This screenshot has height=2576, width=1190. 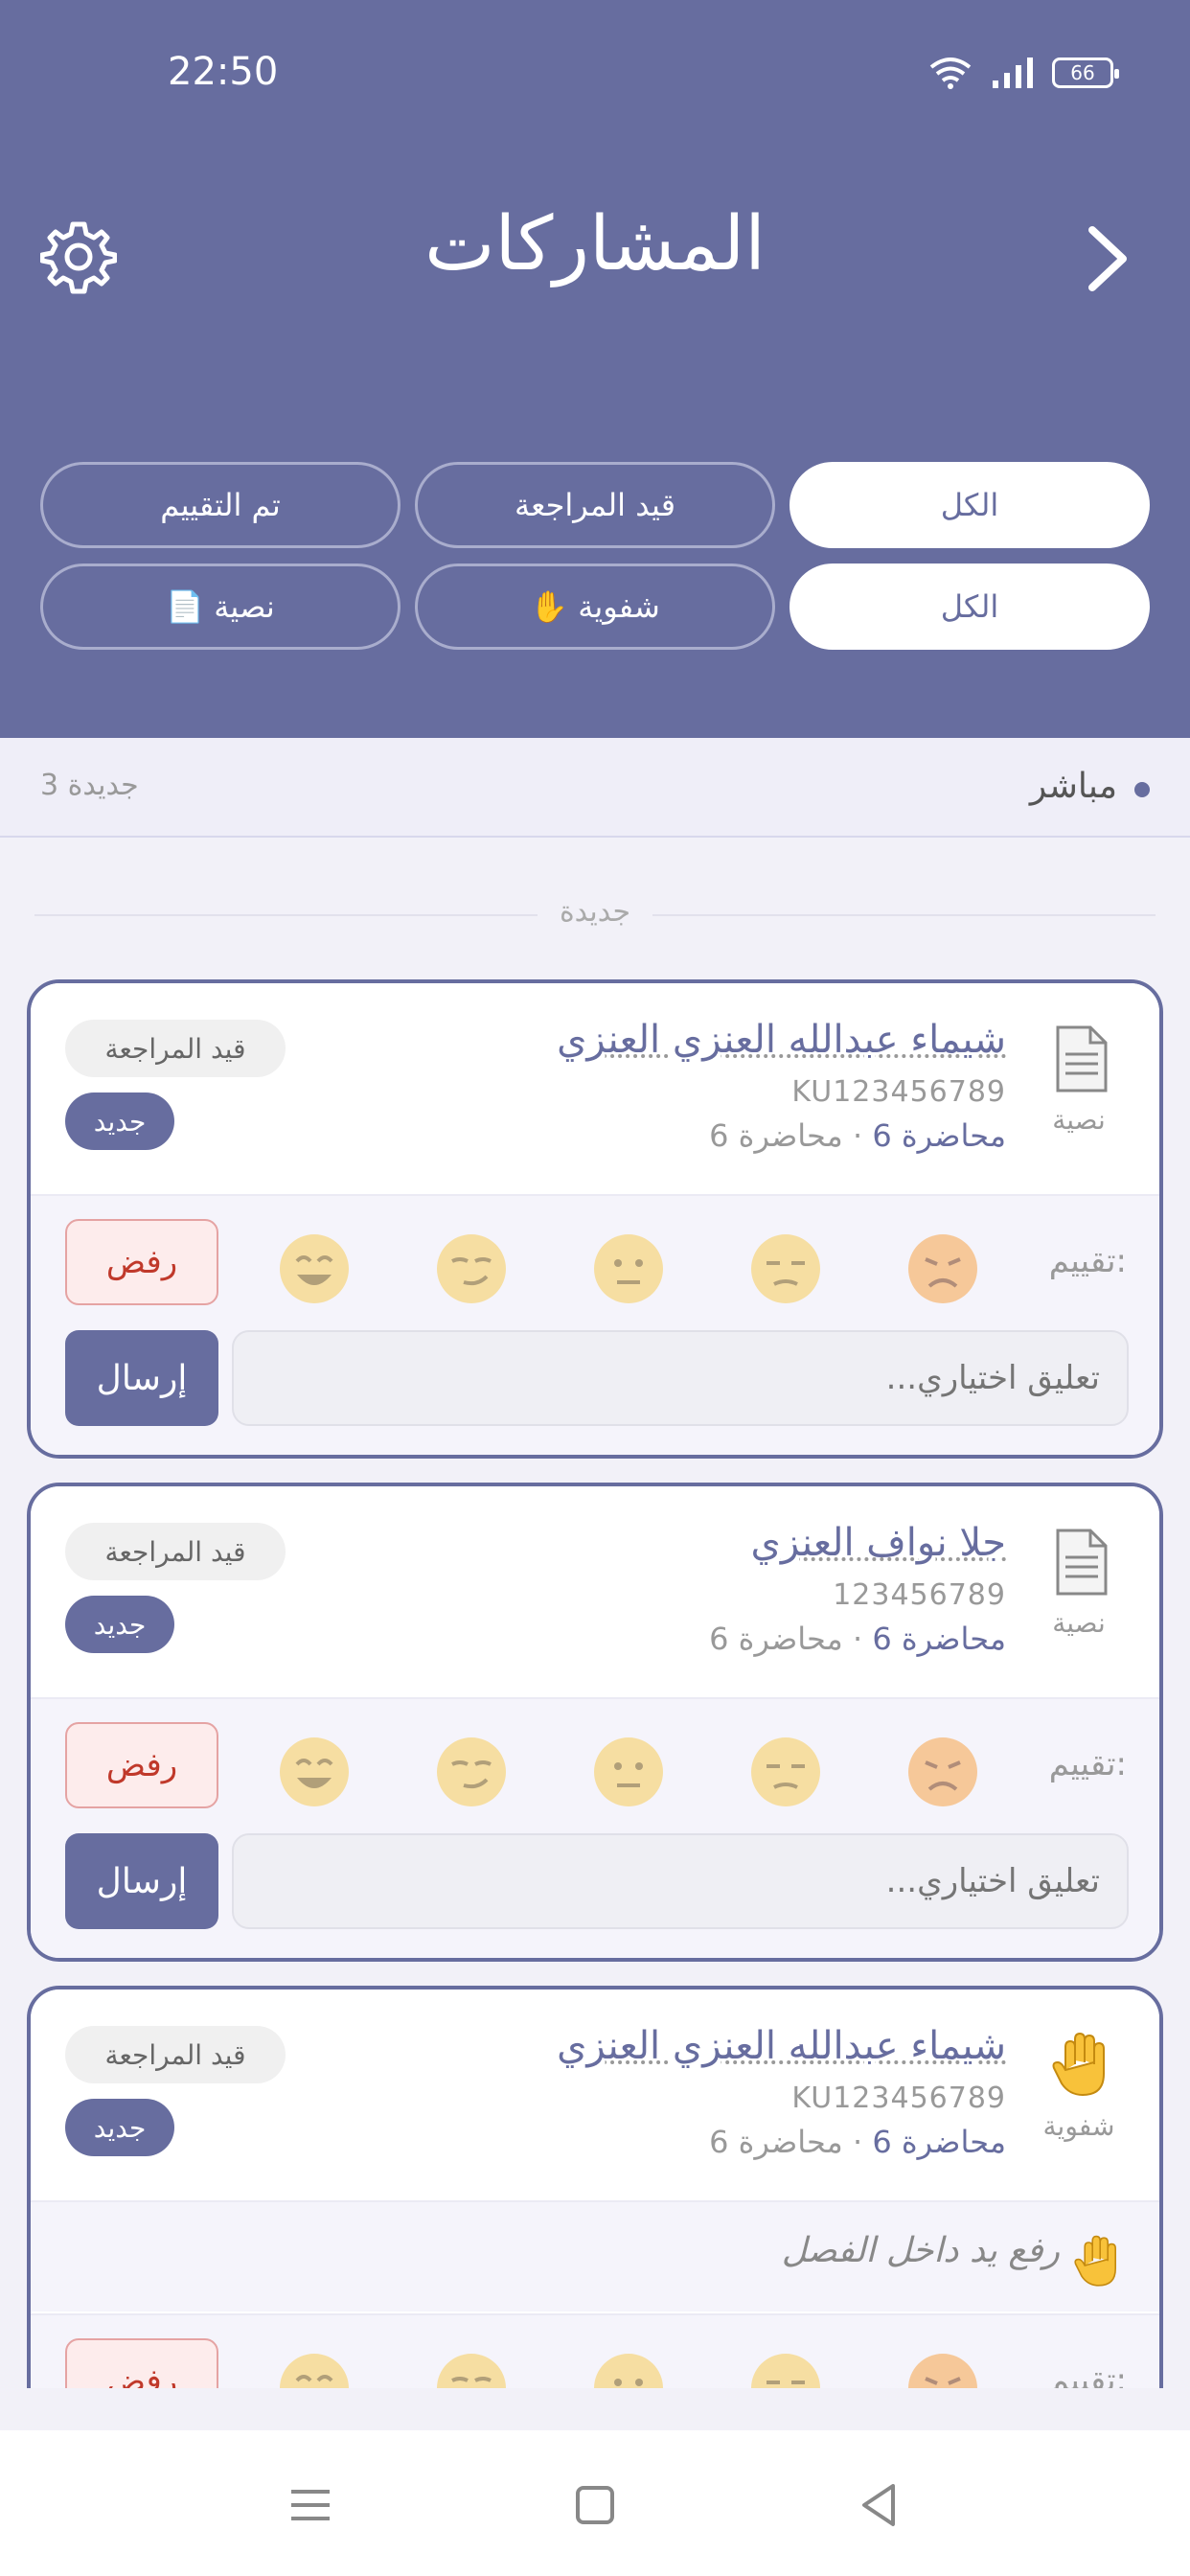 I want to click on battery-icon: 66, so click(x=1085, y=73).